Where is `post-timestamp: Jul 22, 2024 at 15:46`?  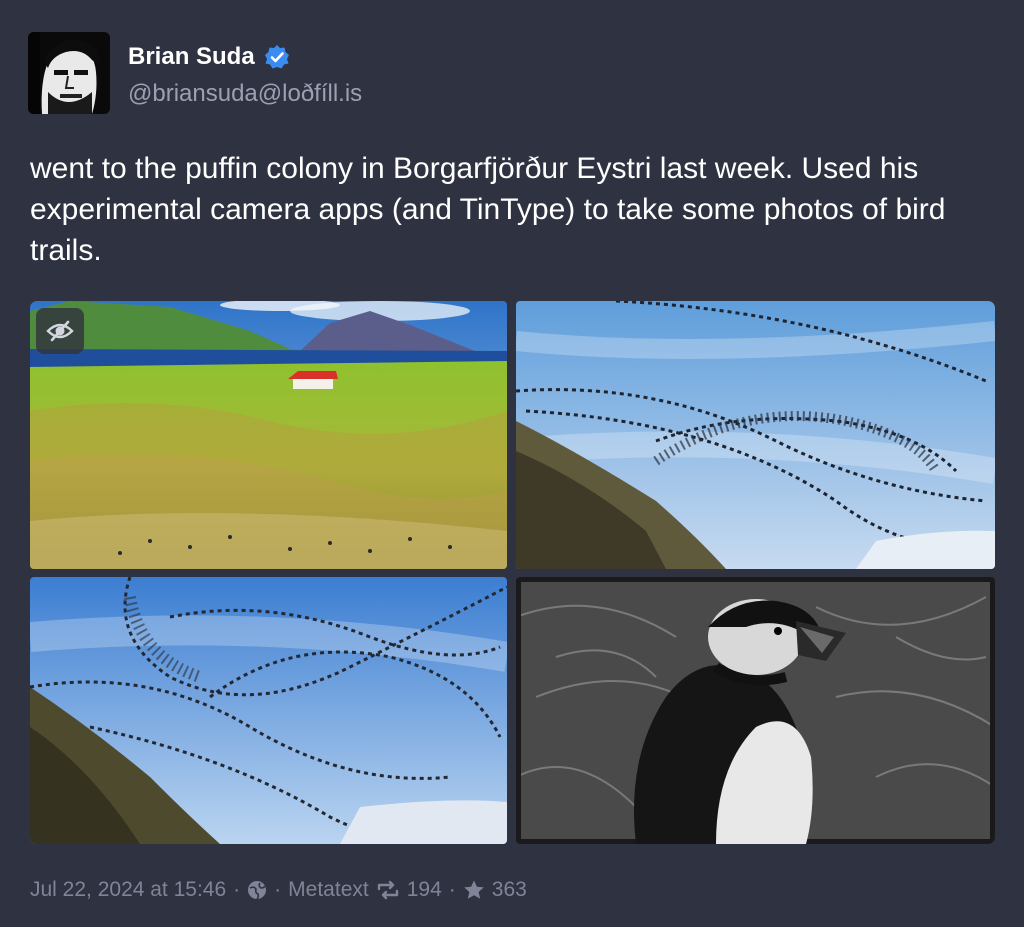 post-timestamp: Jul 22, 2024 at 15:46 is located at coordinates (128, 890).